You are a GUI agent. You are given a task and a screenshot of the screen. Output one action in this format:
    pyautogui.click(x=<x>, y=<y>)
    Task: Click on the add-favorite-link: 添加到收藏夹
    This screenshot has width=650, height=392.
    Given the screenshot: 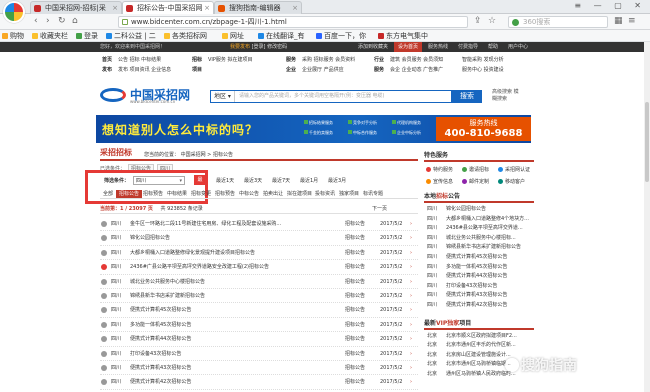 What is the action you would take?
    pyautogui.click(x=373, y=47)
    